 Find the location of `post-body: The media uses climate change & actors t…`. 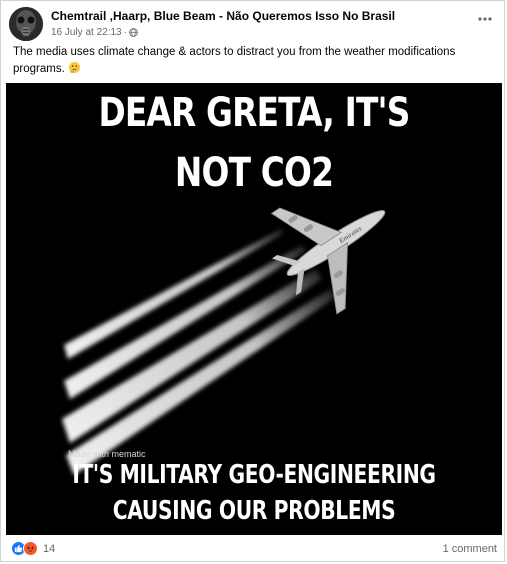

post-body: The media uses climate change & actors t… is located at coordinates (248, 61).